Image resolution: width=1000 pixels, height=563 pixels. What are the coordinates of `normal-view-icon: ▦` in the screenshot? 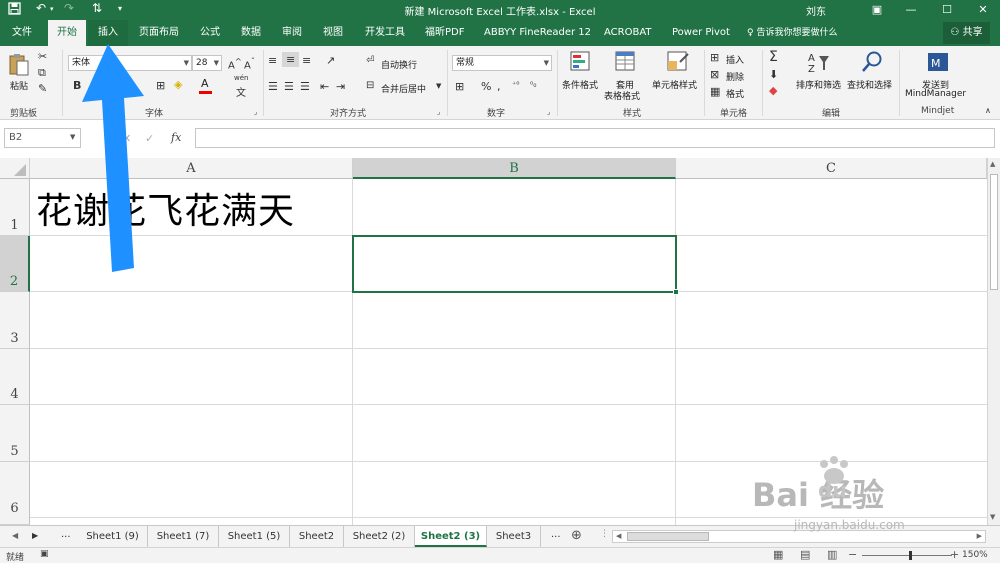 It's located at (778, 554).